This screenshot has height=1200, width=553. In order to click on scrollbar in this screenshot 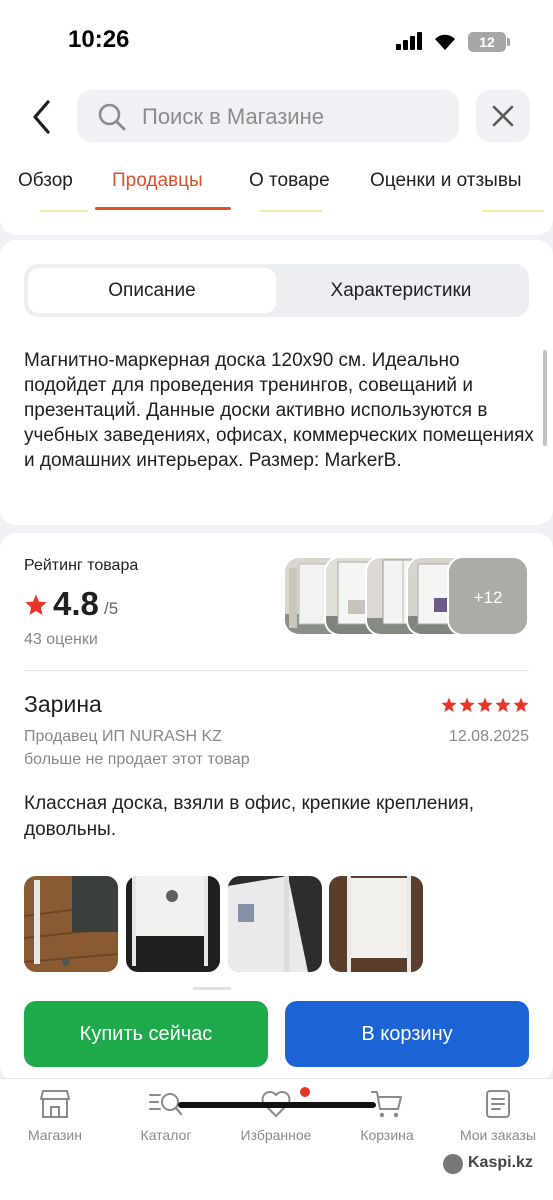, I will do `click(545, 398)`.